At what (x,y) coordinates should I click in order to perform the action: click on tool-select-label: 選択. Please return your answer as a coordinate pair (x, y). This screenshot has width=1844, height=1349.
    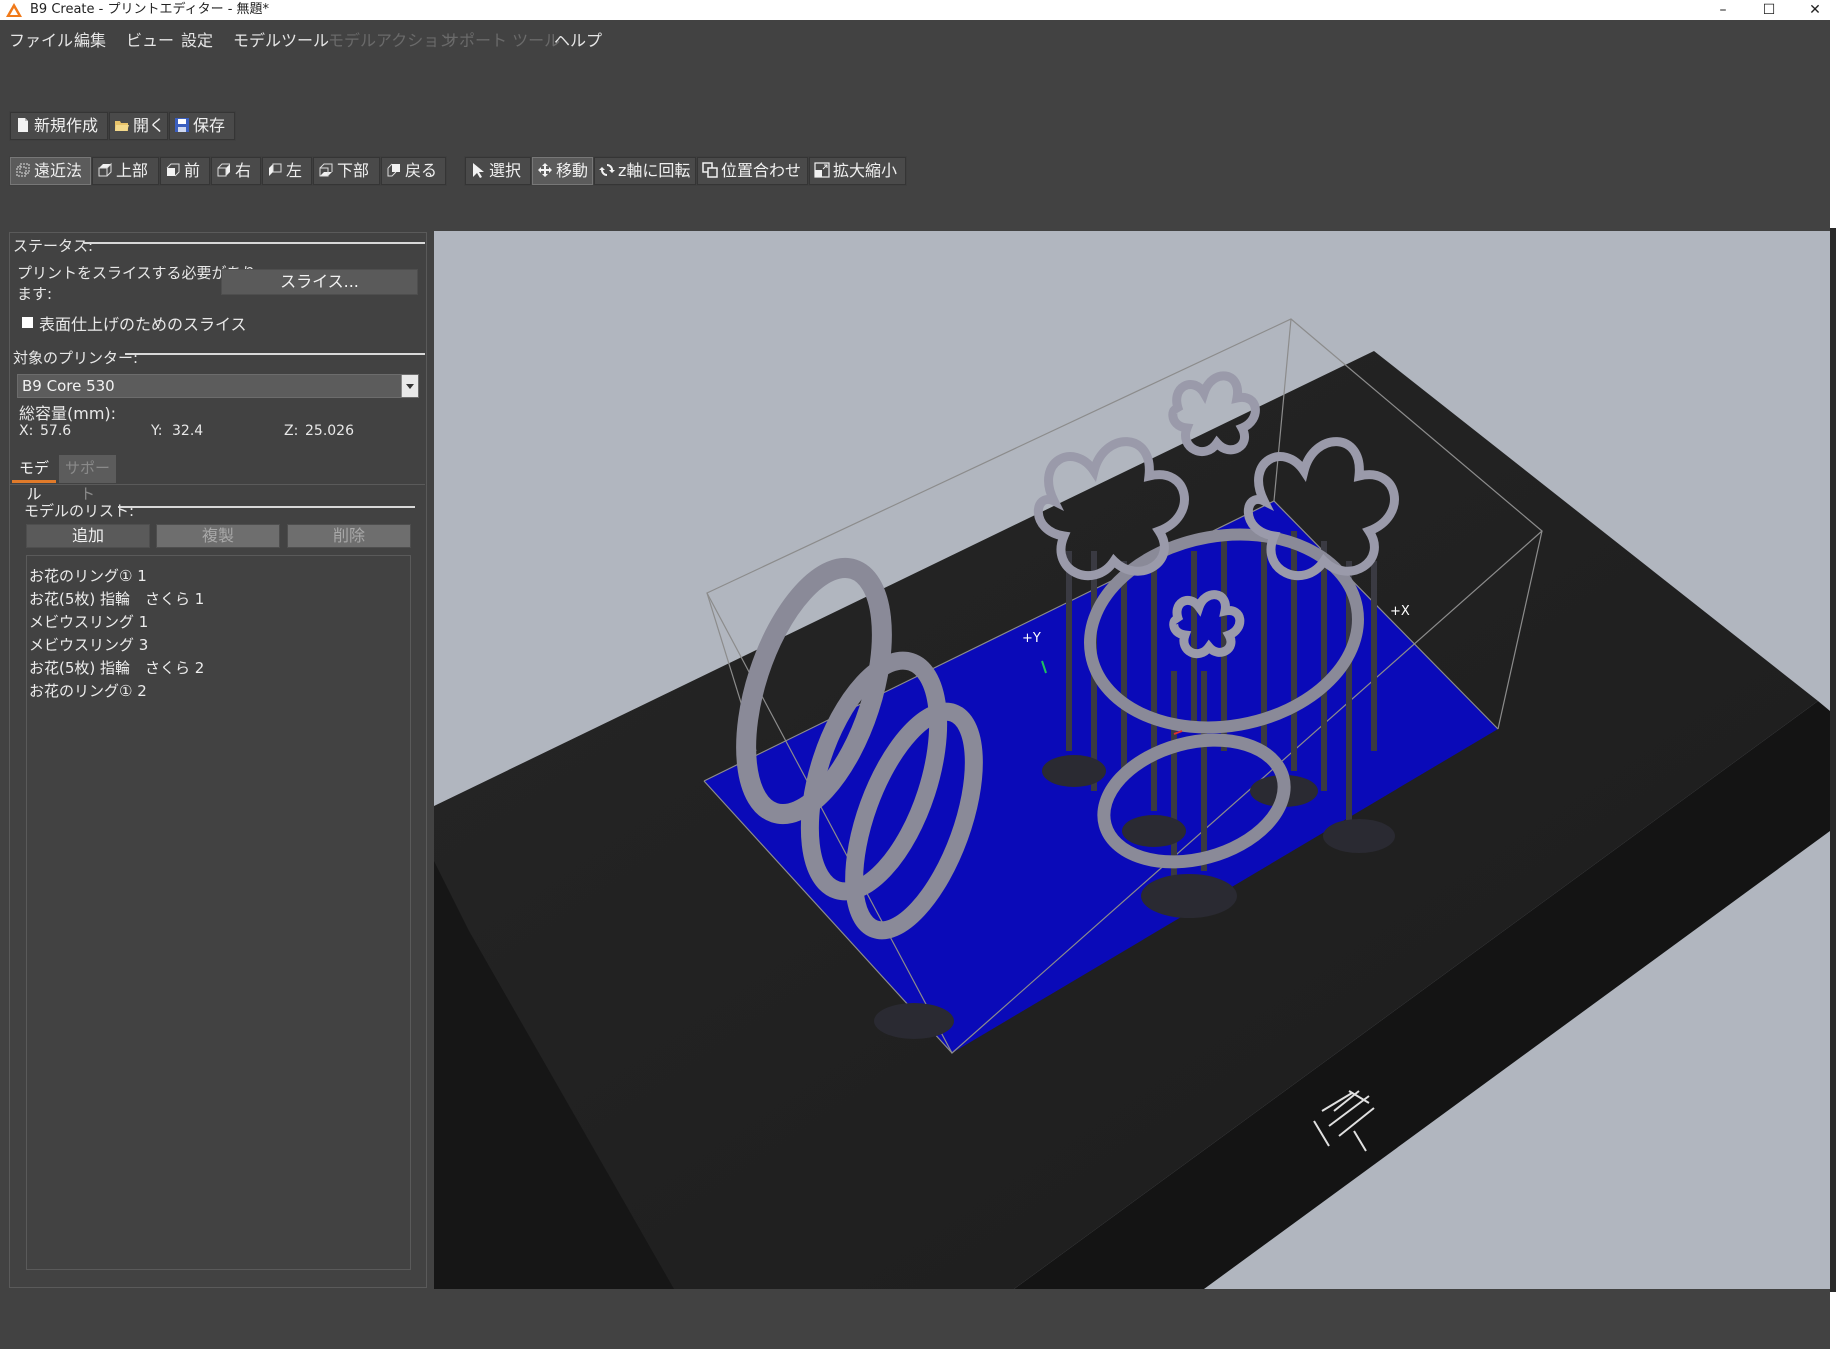
    Looking at the image, I should click on (505, 170).